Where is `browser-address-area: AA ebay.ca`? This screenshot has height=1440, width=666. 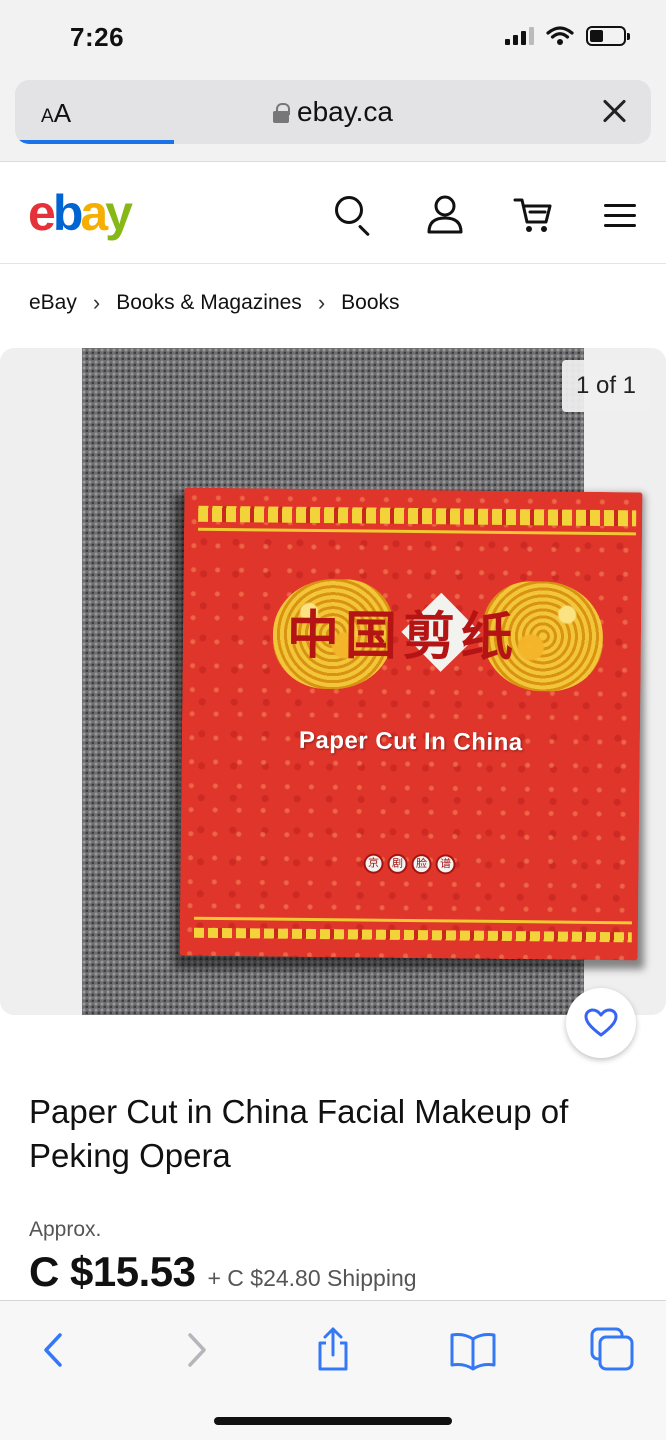
browser-address-area: AA ebay.ca is located at coordinates (333, 120).